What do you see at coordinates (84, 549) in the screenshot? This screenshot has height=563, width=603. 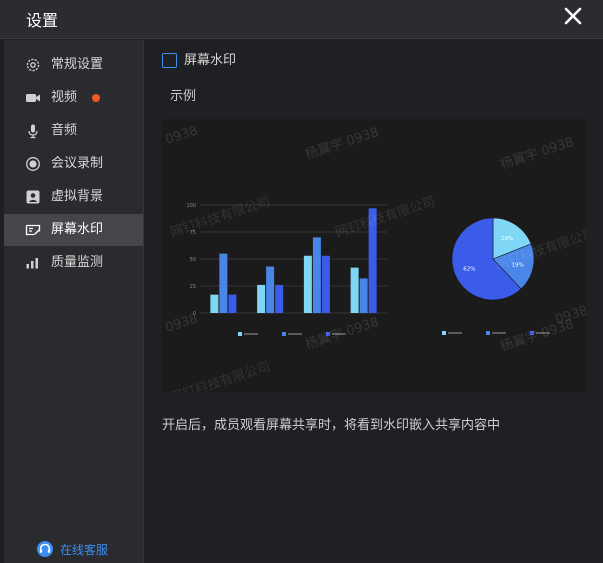 I see `online-service-label: 在线客服` at bounding box center [84, 549].